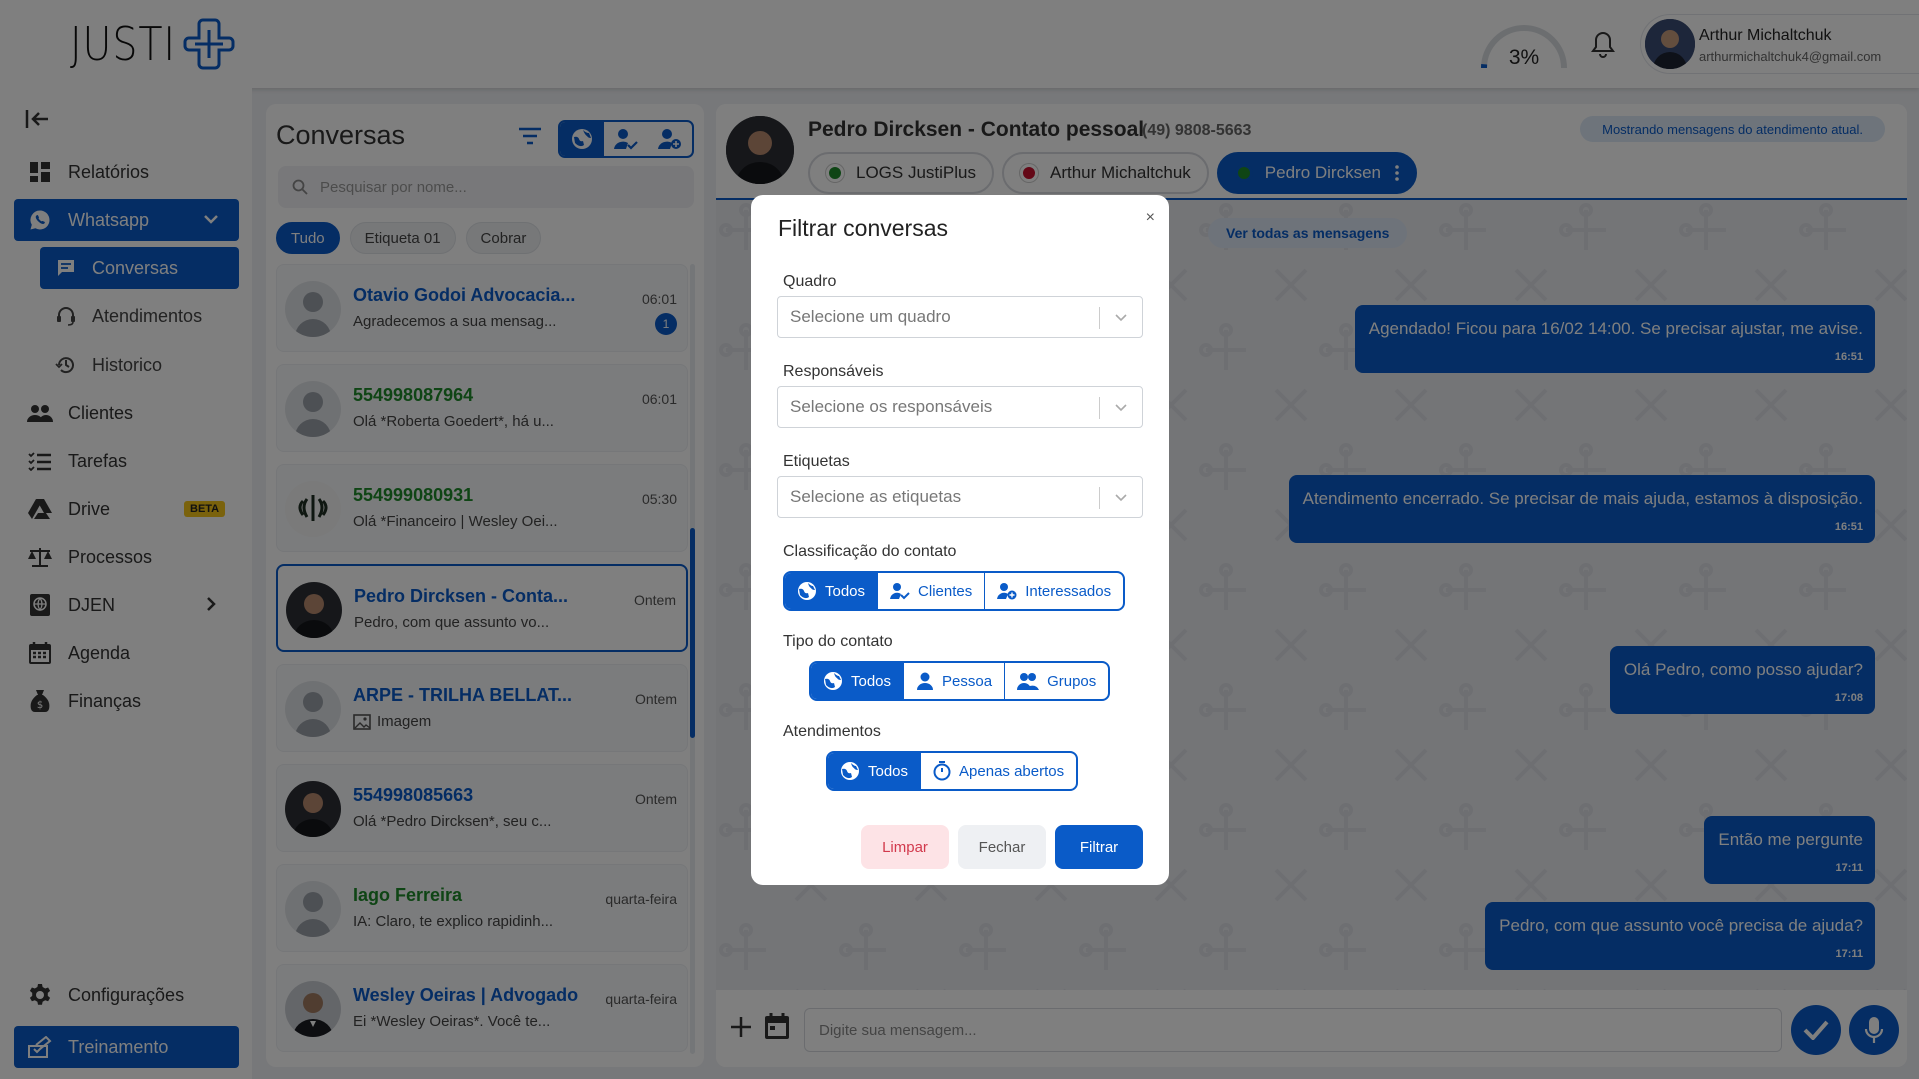 This screenshot has height=1079, width=1919. Describe the element at coordinates (833, 371) in the screenshot. I see `responsaveis-label: Responsáveis` at that location.